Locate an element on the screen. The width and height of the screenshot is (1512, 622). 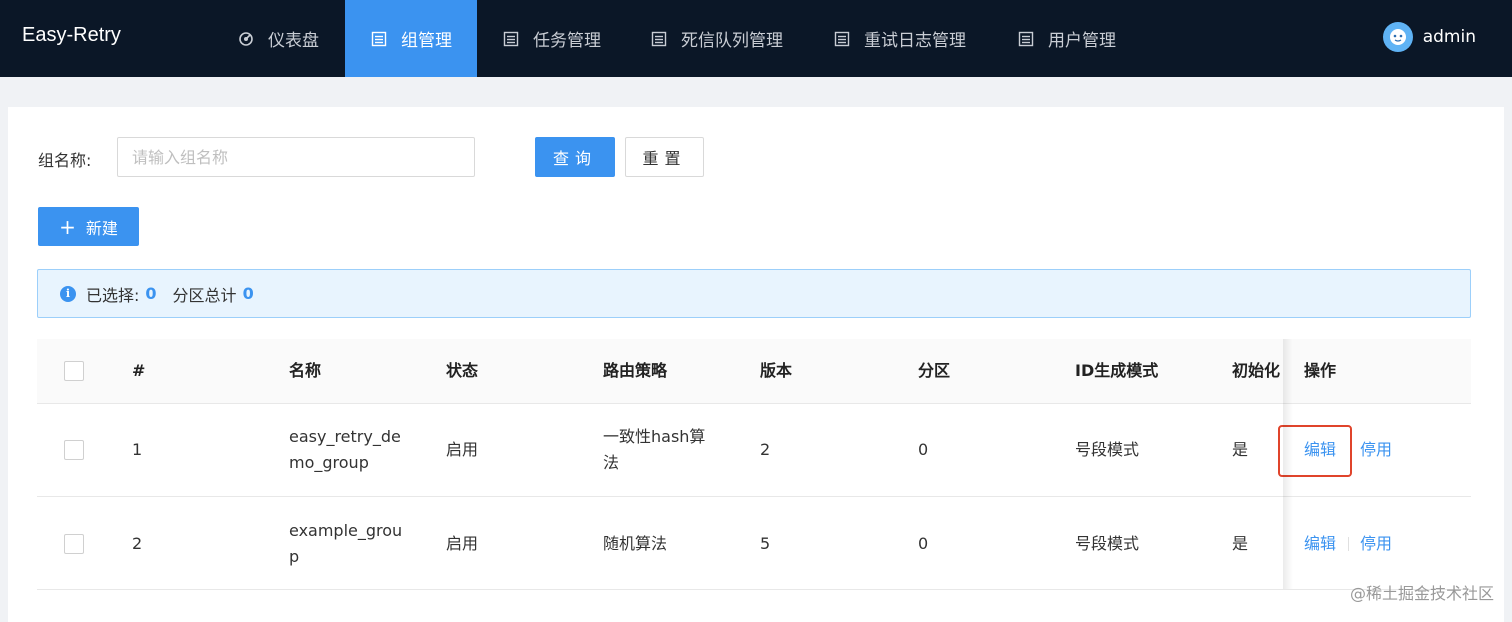
username: admin is located at coordinates (1449, 37).